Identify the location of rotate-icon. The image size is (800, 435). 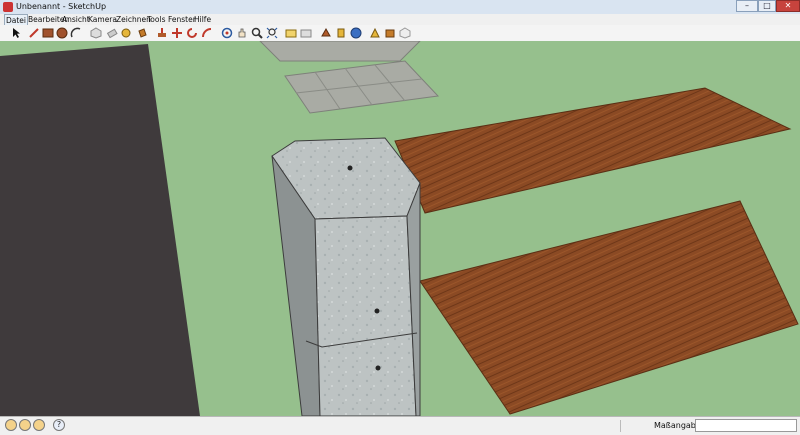
(192, 33).